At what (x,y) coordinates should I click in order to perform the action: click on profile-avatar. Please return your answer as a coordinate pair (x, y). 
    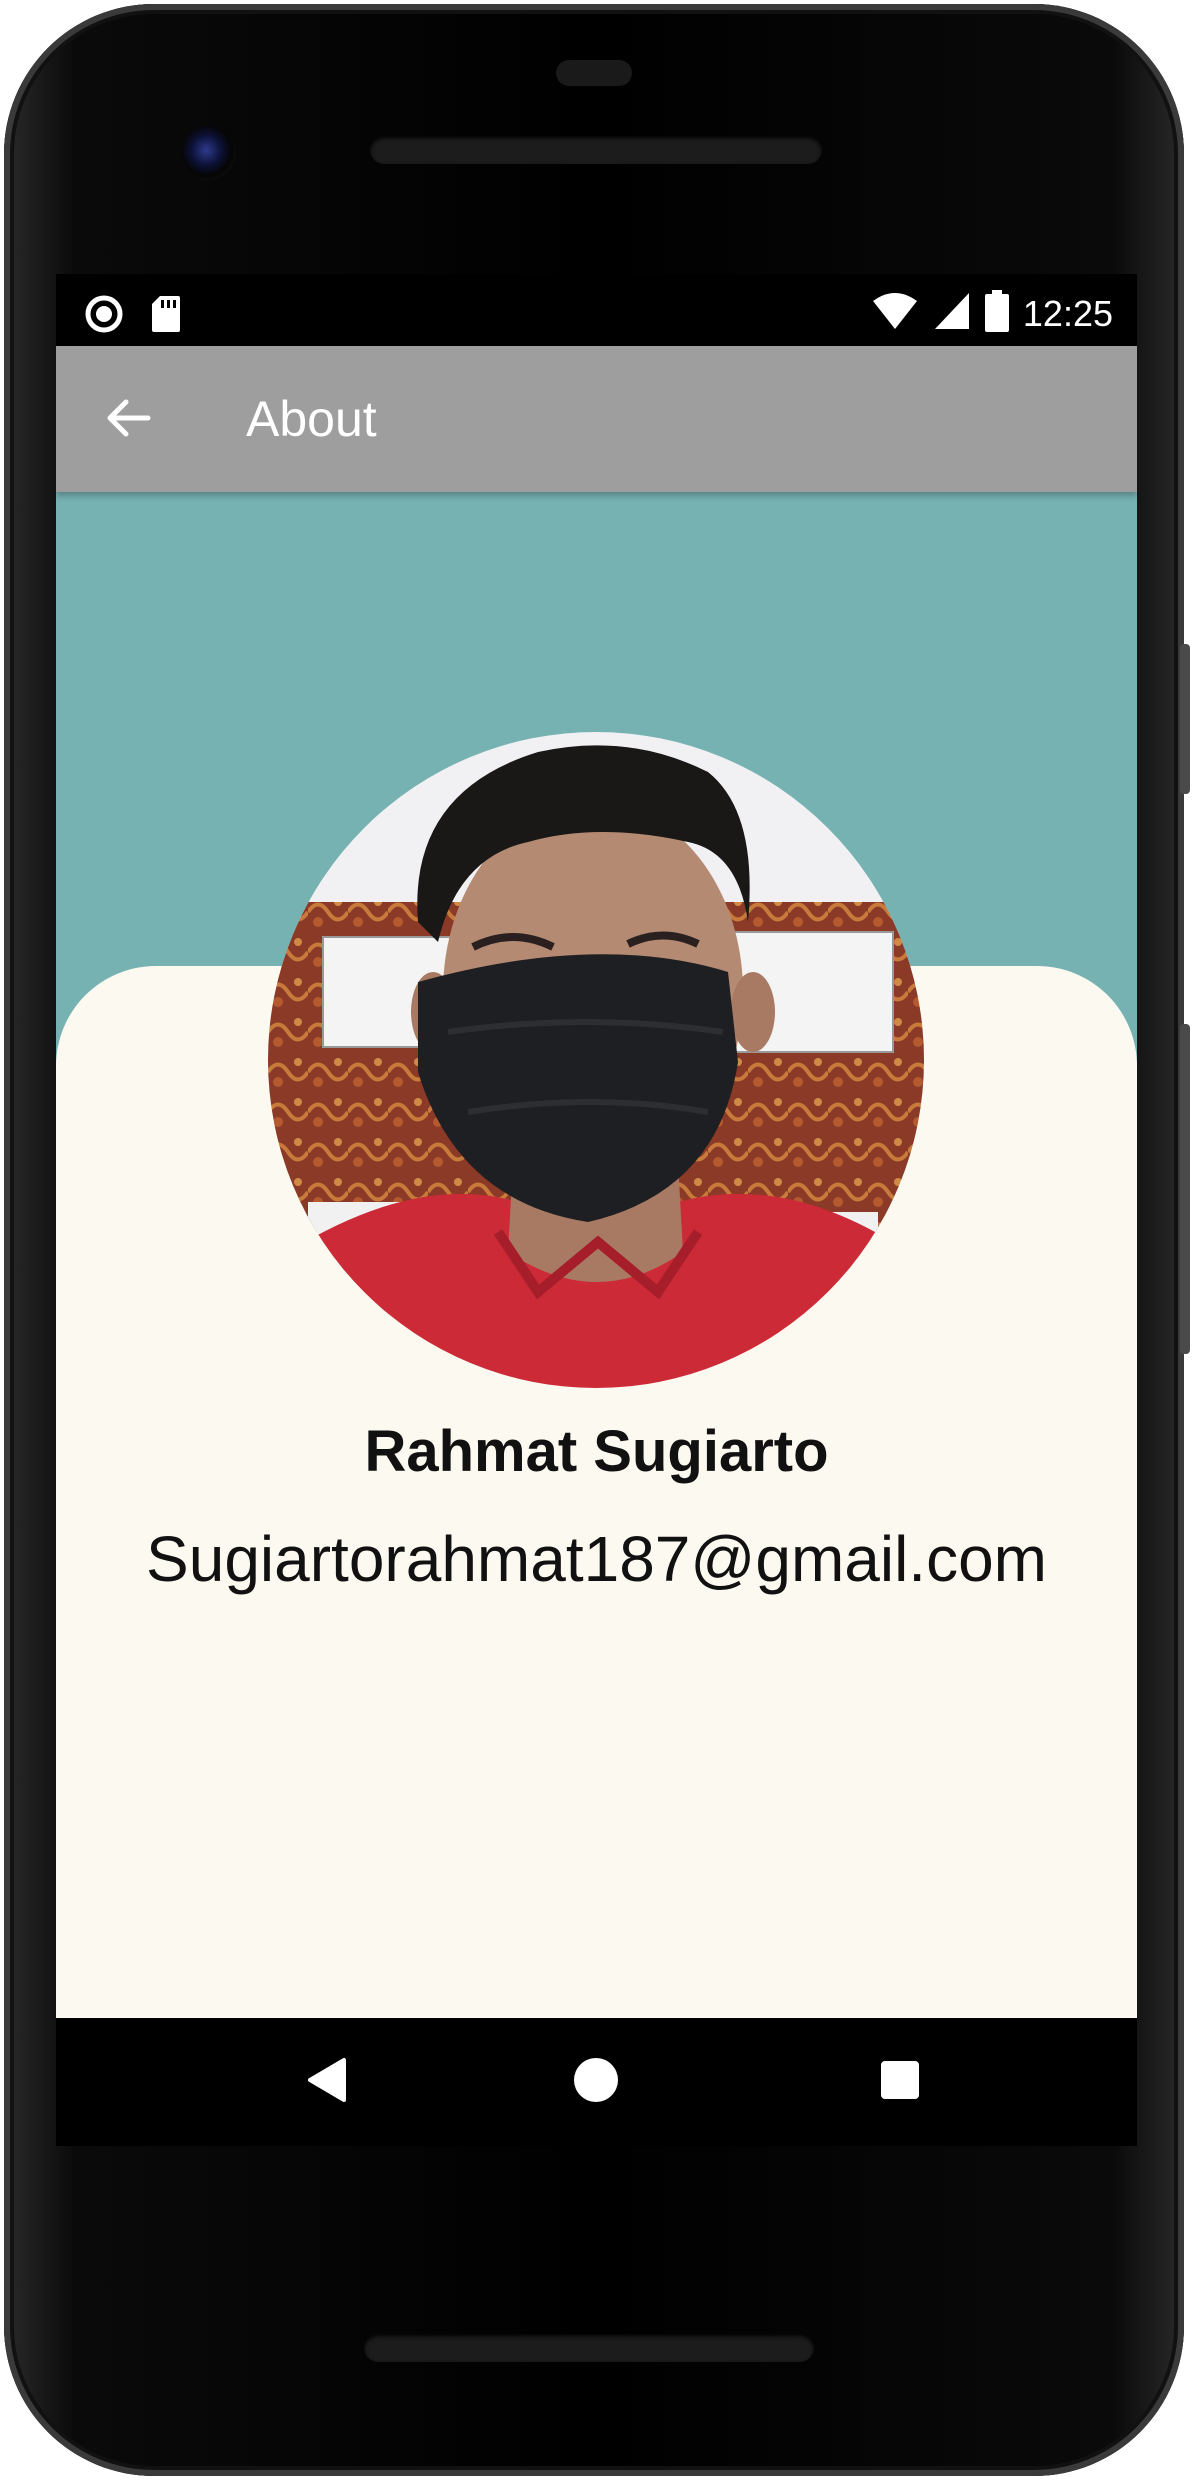
    Looking at the image, I should click on (596, 1060).